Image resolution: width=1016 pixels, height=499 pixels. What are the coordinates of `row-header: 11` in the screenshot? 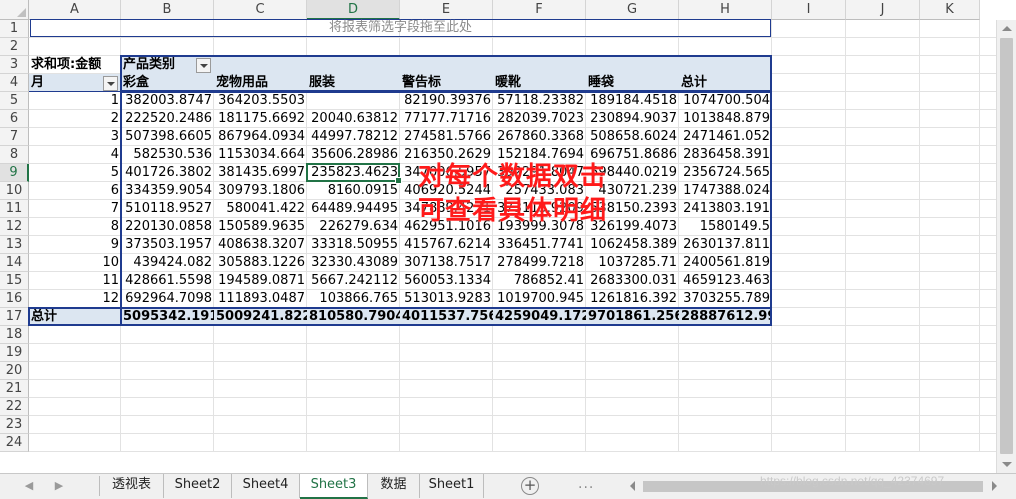 It's located at (14, 209).